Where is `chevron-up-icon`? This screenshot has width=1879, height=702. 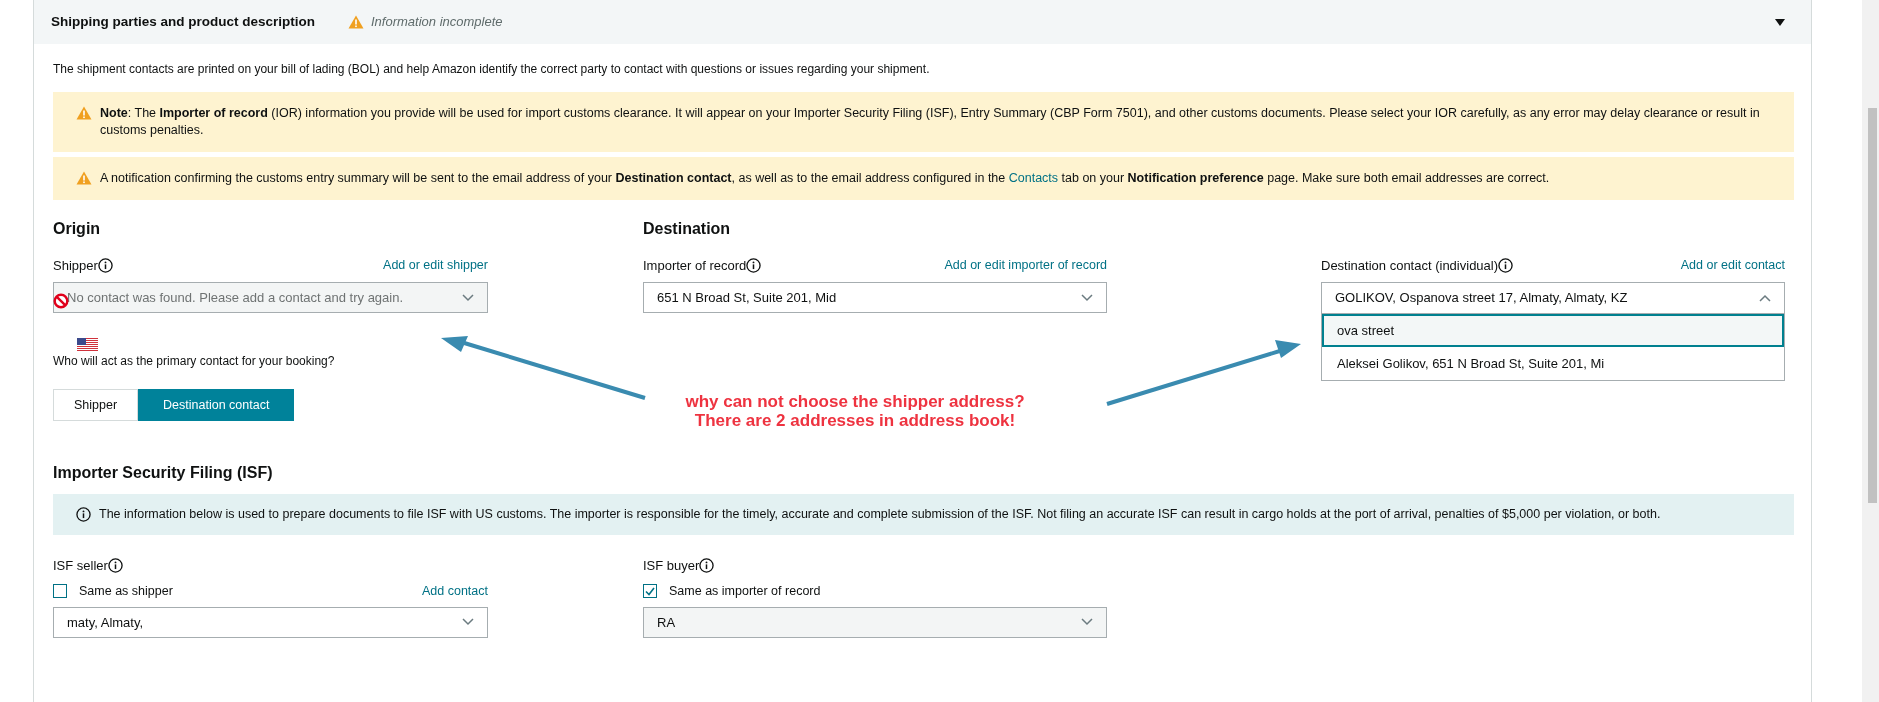 chevron-up-icon is located at coordinates (1765, 298).